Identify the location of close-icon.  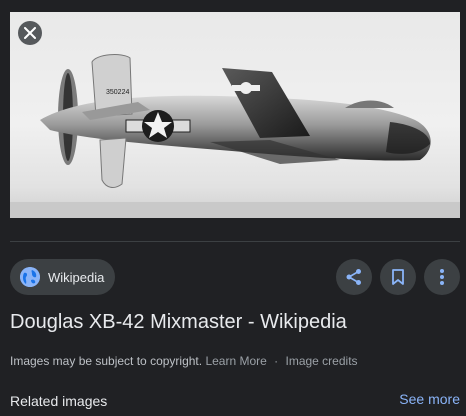
(30, 33).